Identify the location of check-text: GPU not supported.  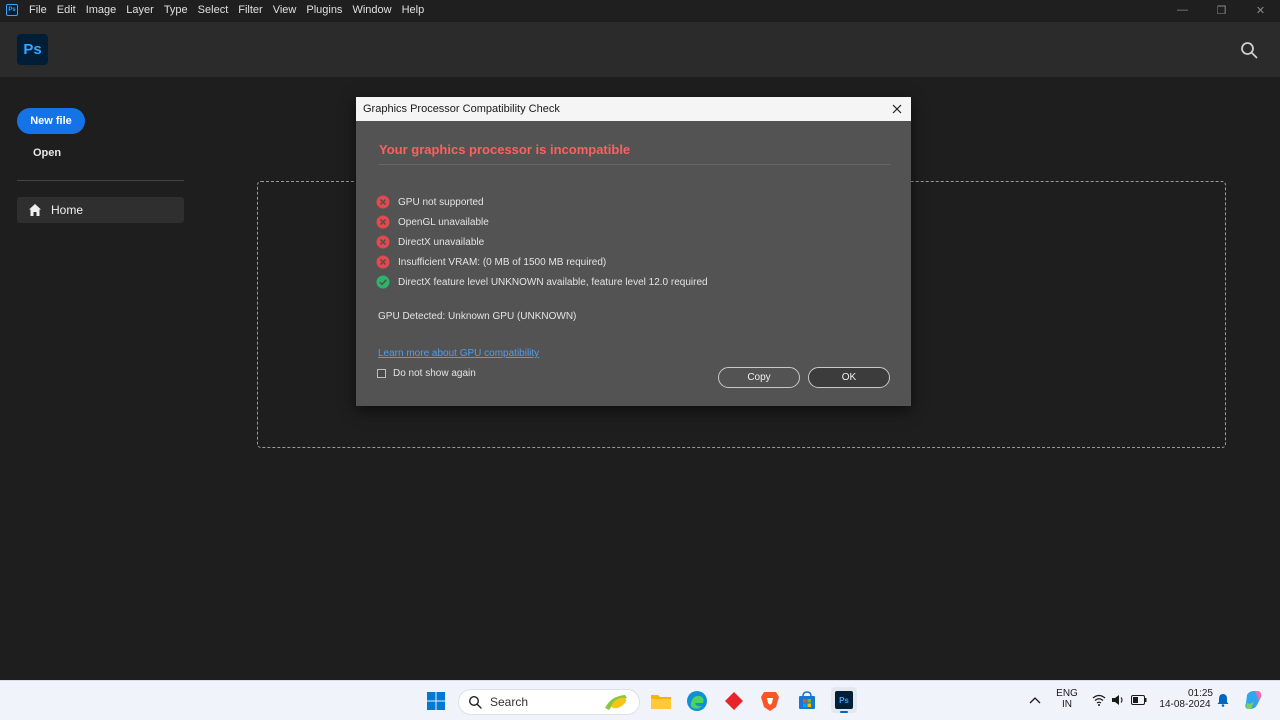
(441, 202).